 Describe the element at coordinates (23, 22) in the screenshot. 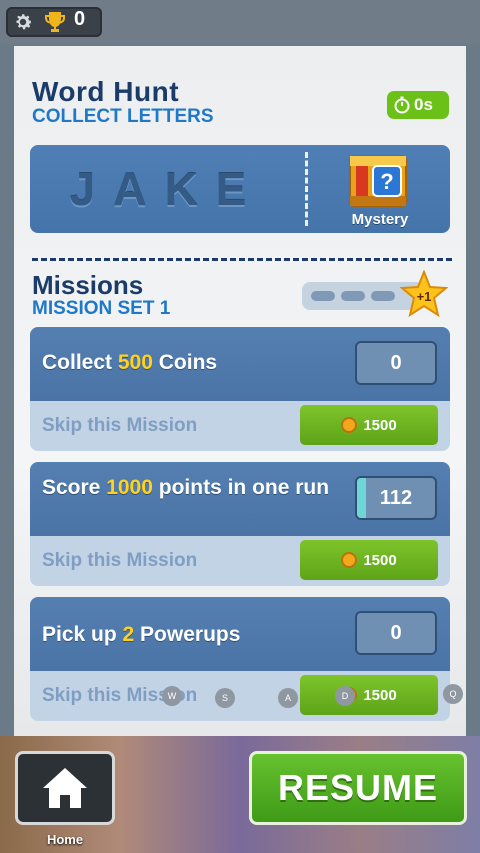

I see `gear-icon` at that location.